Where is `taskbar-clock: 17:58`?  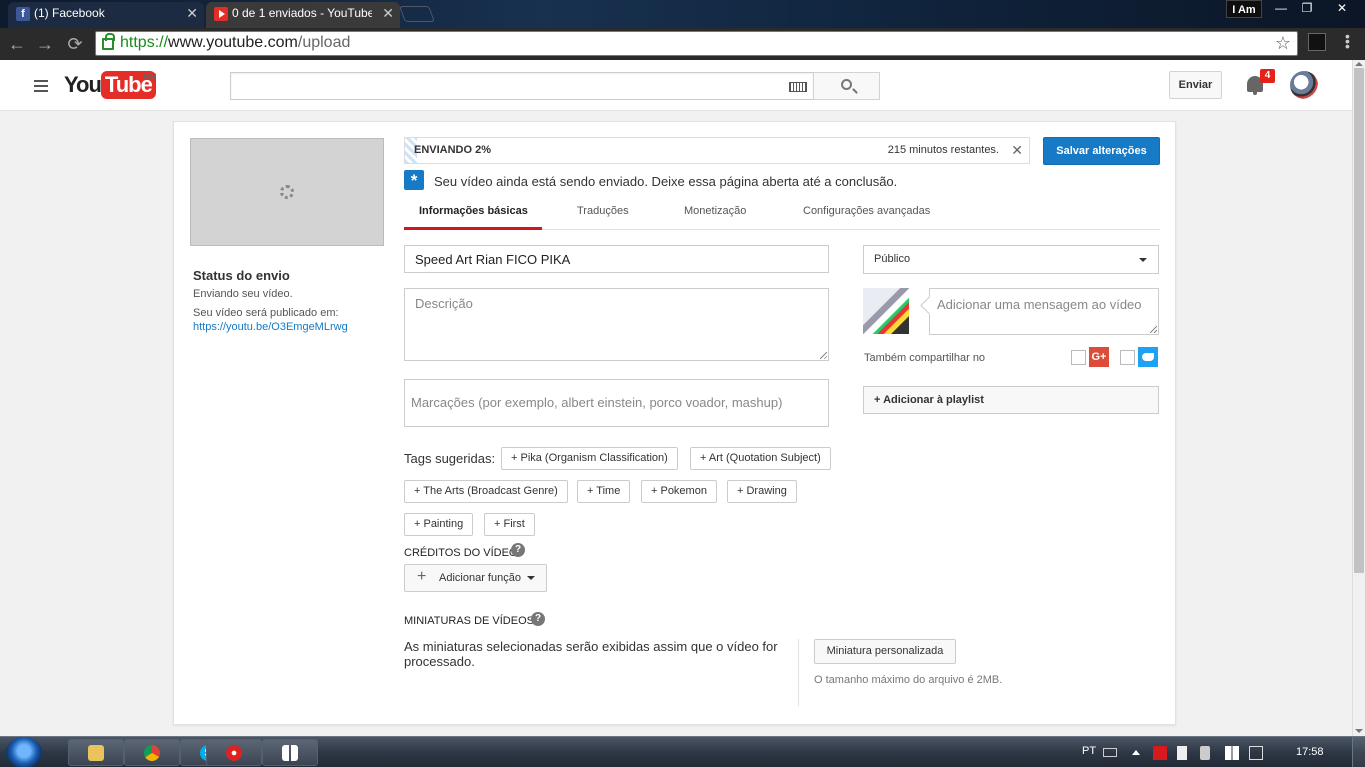 taskbar-clock: 17:58 is located at coordinates (1310, 752).